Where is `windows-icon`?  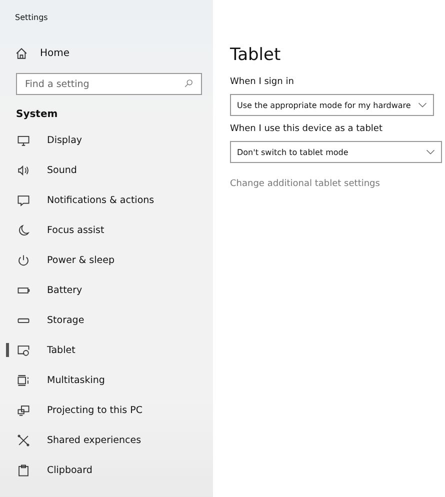
windows-icon is located at coordinates (23, 380).